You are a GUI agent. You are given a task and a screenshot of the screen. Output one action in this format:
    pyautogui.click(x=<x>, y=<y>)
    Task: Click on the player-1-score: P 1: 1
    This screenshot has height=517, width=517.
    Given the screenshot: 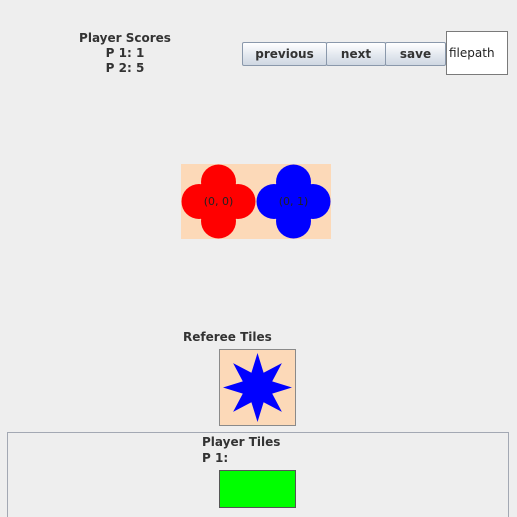 What is the action you would take?
    pyautogui.click(x=125, y=53)
    